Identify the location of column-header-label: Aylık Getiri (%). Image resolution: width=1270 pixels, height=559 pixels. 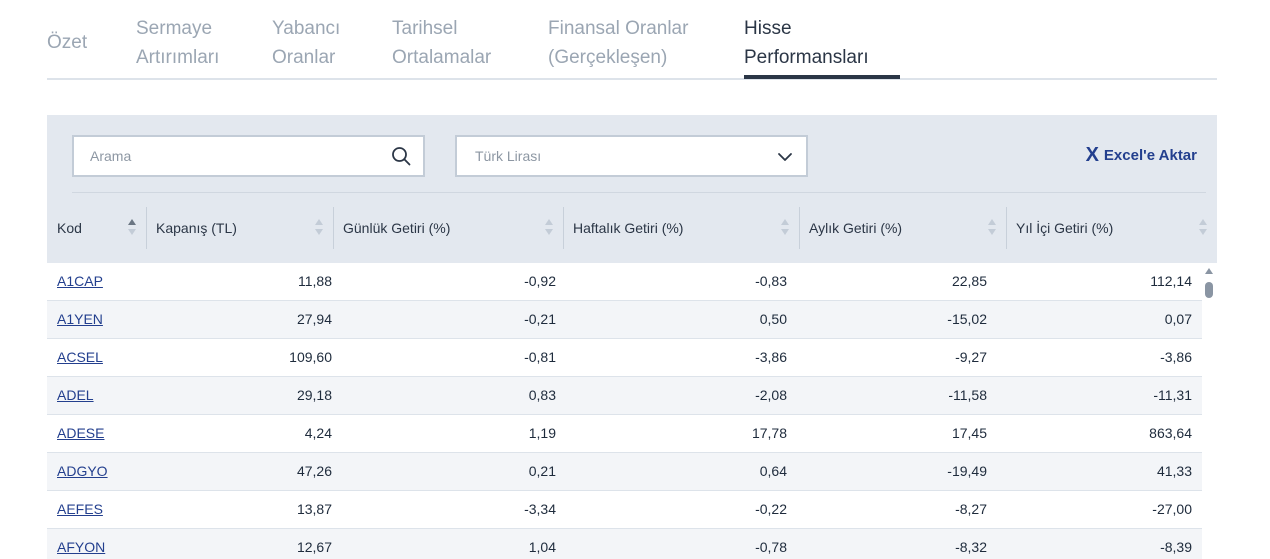
(856, 228).